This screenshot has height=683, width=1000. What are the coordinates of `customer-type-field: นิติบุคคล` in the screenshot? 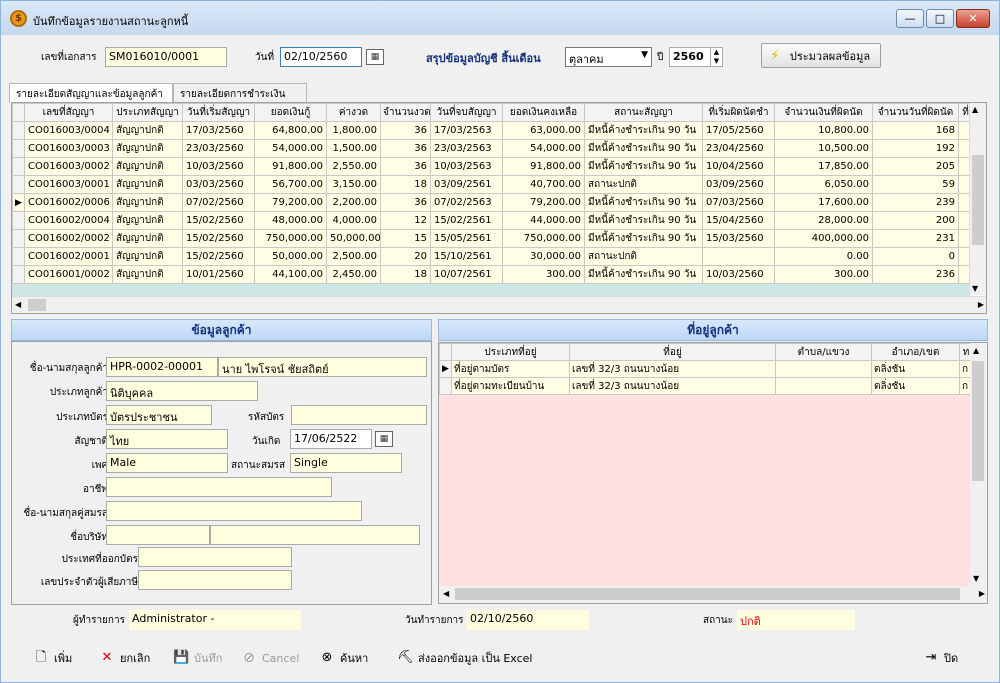 It's located at (182, 391).